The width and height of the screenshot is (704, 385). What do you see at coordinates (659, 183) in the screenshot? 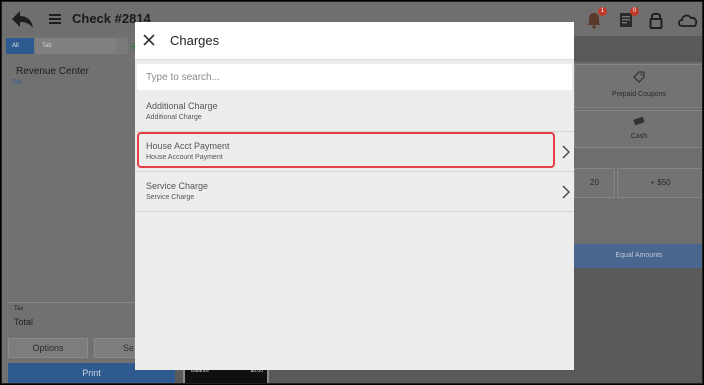
I see `amount-tile-50: + $50` at bounding box center [659, 183].